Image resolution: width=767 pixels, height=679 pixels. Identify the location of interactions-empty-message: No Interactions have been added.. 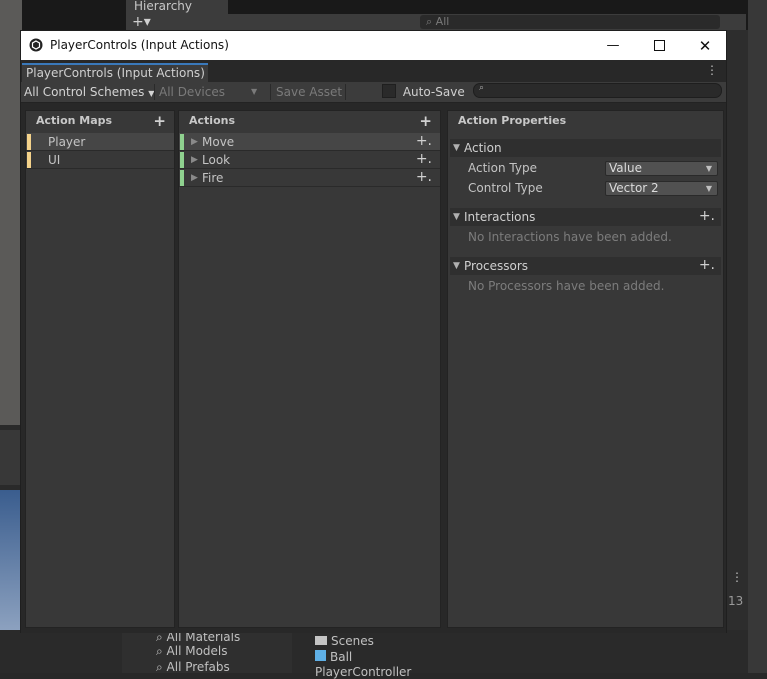
(570, 237).